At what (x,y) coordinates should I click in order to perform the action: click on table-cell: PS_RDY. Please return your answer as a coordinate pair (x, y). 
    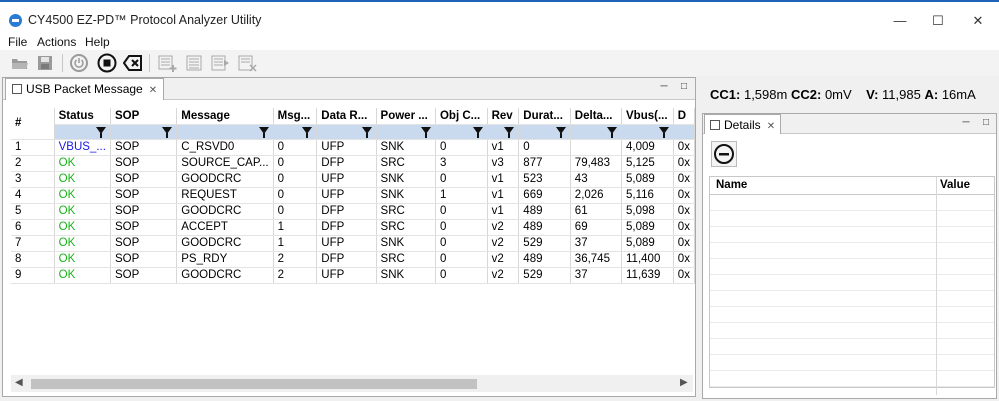
    Looking at the image, I should click on (225, 259).